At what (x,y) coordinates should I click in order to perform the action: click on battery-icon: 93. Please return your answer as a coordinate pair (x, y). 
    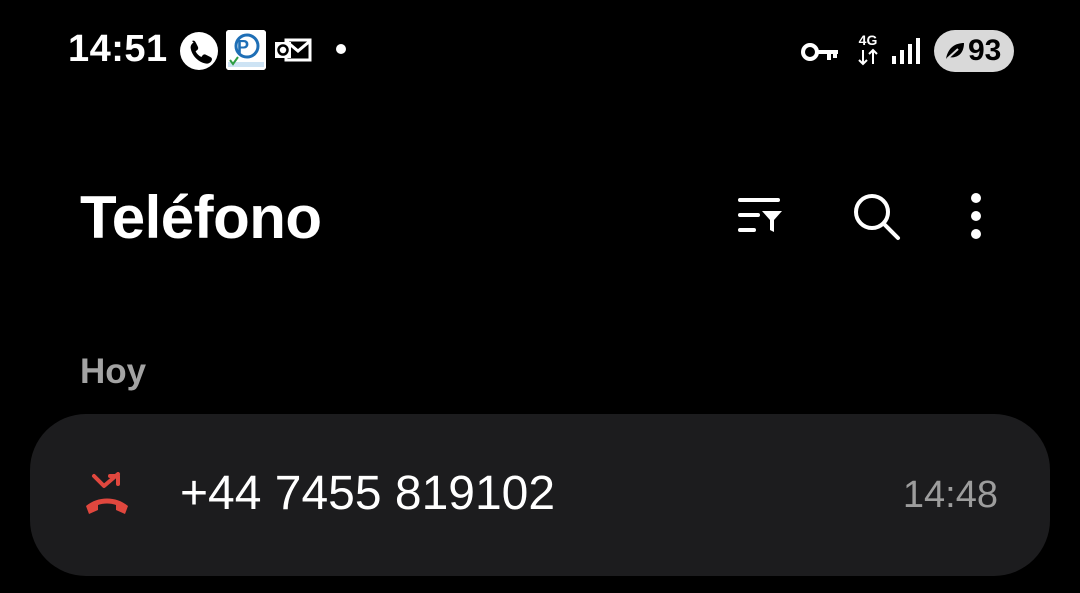
    Looking at the image, I should click on (974, 51).